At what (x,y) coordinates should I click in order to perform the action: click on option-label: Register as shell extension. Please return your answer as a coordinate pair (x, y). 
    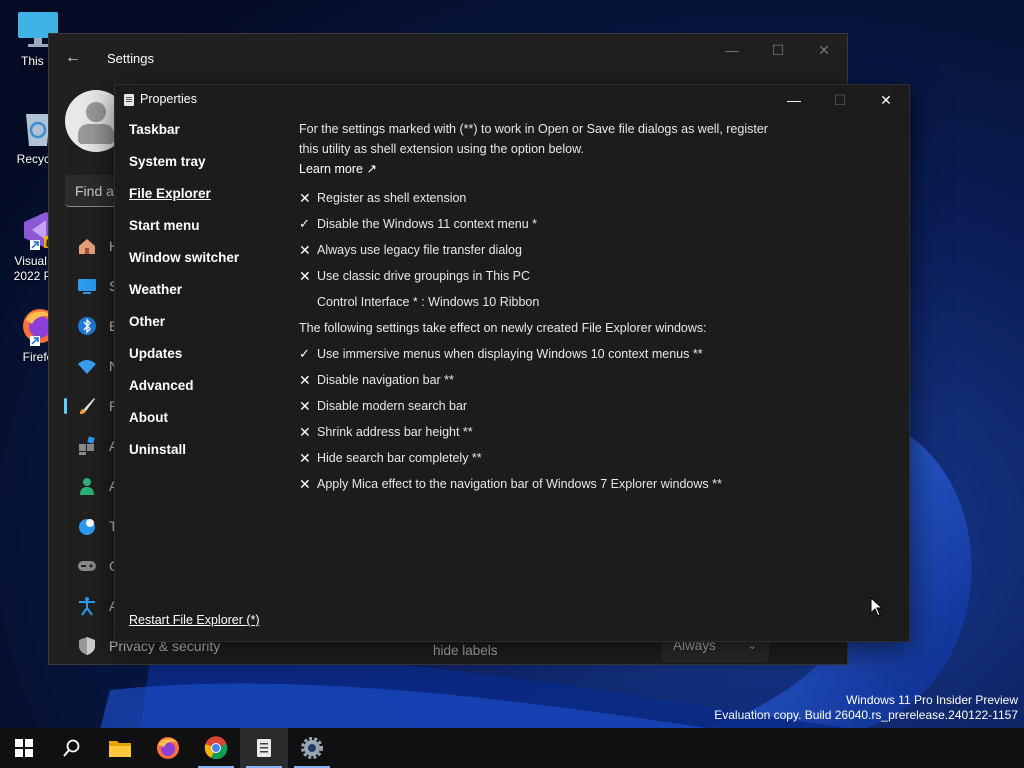
    Looking at the image, I should click on (392, 198).